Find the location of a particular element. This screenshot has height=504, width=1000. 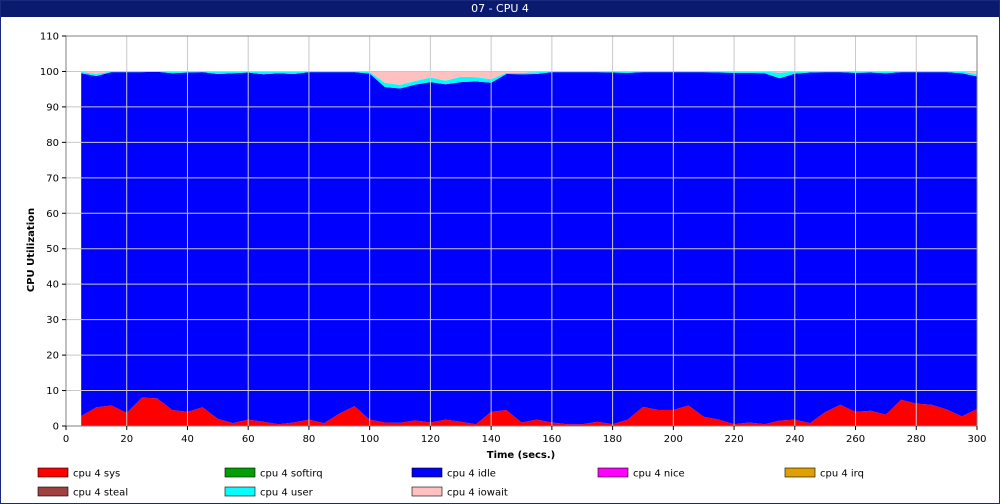

y-tick-label: 40 is located at coordinates (52, 285).